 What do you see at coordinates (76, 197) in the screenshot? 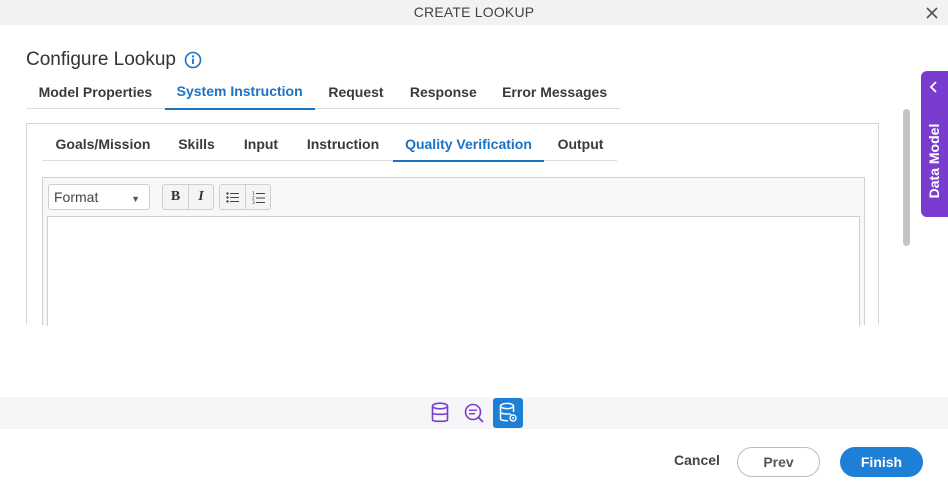
I see `format-select-value: Format` at bounding box center [76, 197].